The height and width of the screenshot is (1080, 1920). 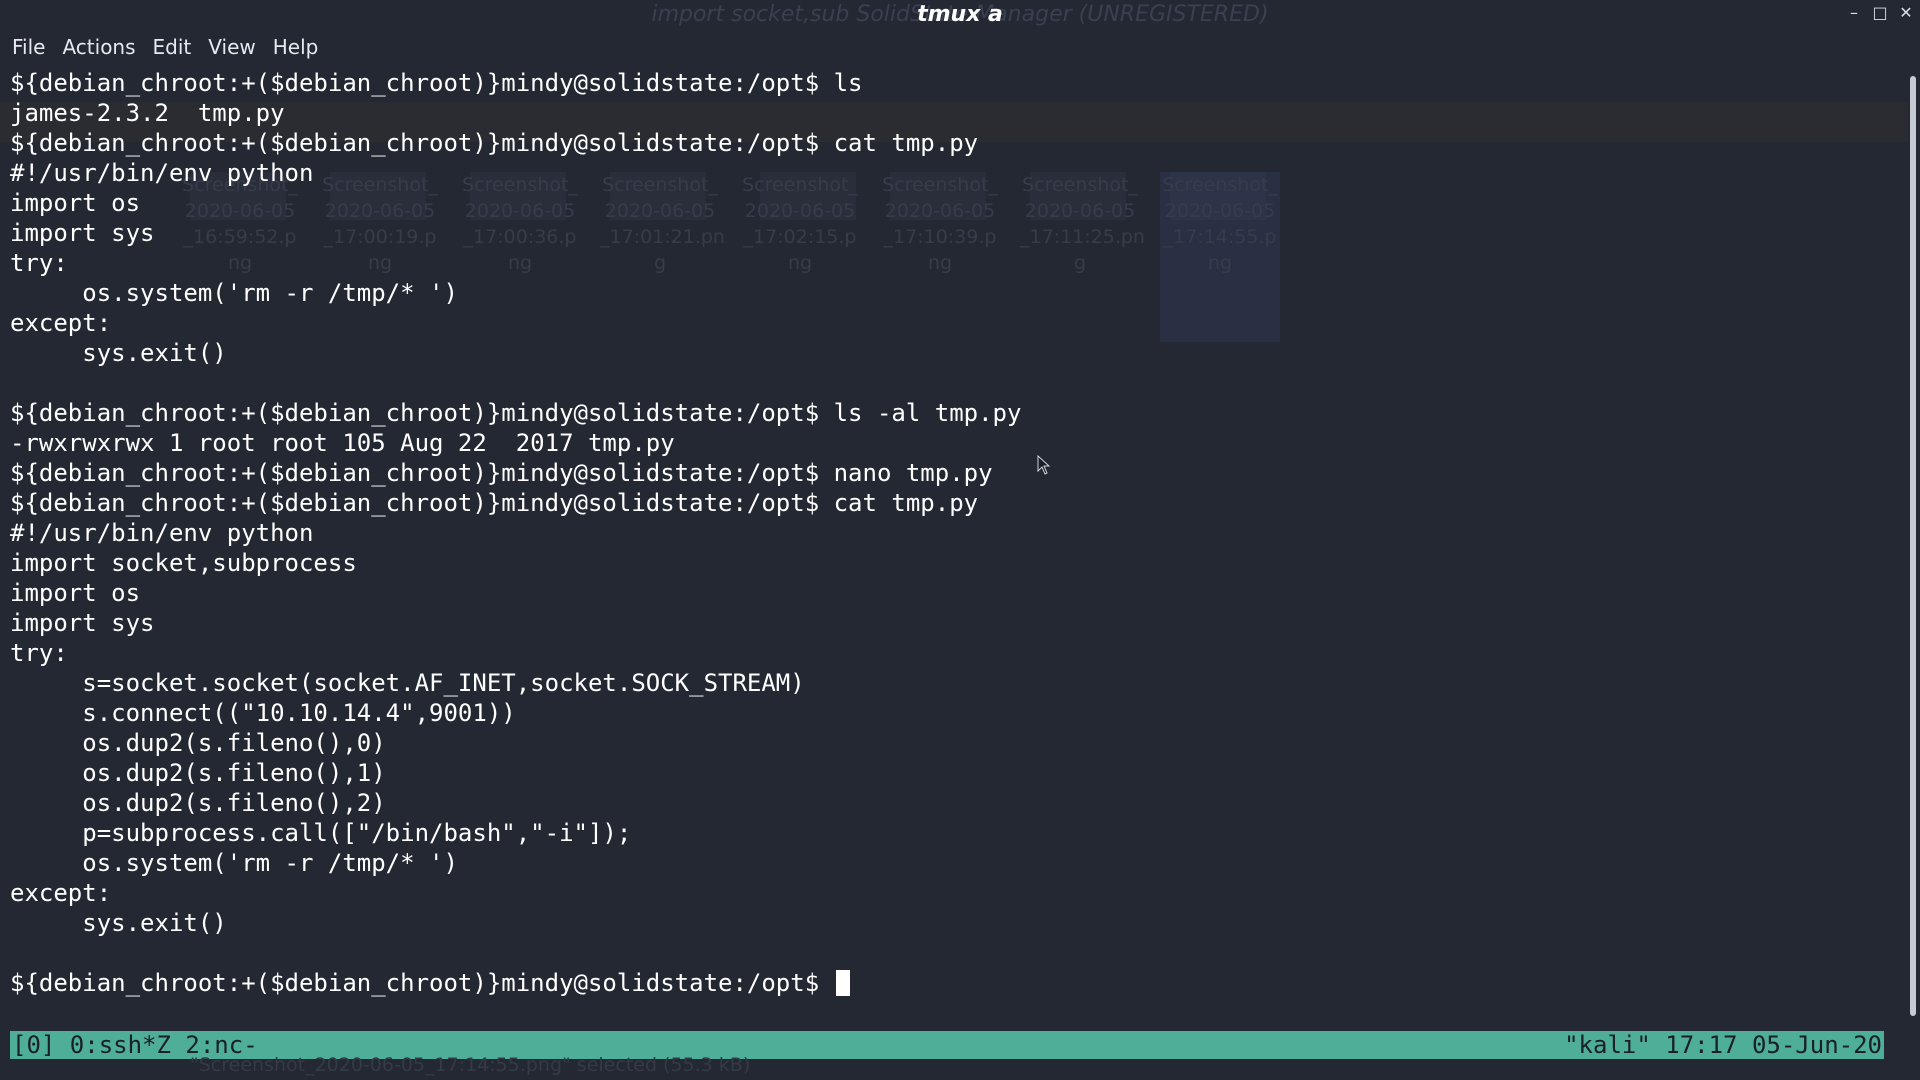 What do you see at coordinates (1080, 263) in the screenshot?
I see `background-ghost-tile-text: g` at bounding box center [1080, 263].